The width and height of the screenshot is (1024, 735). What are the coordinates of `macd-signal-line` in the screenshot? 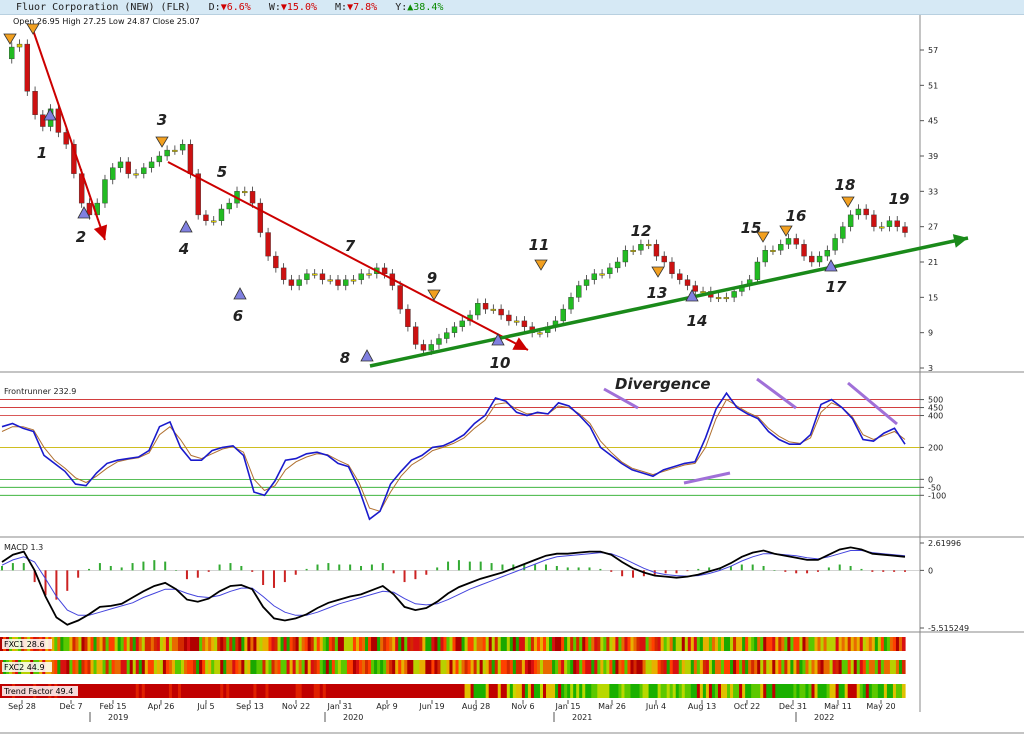 It's located at (453, 583).